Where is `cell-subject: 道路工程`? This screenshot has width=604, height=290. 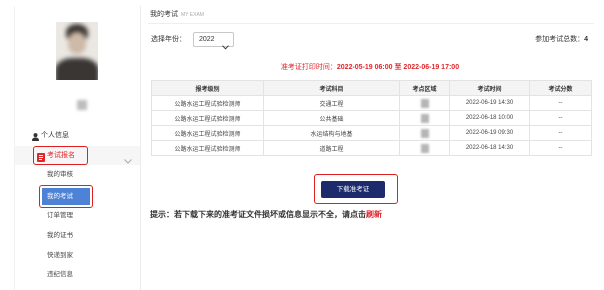 cell-subject: 道路工程 is located at coordinates (331, 148).